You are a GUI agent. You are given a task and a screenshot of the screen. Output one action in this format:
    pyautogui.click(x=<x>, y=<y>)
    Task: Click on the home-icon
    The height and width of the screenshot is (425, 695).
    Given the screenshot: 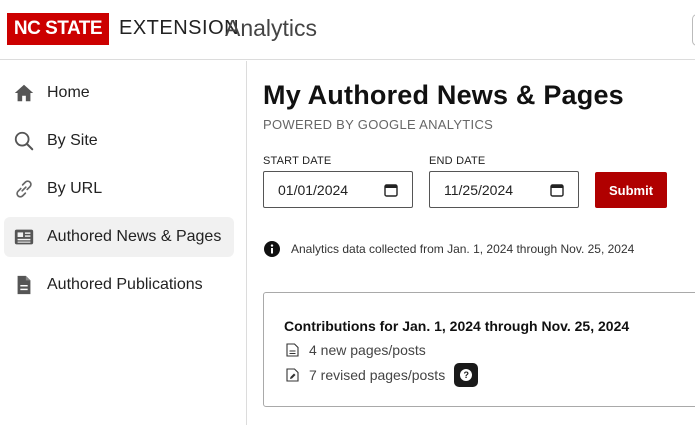 What is the action you would take?
    pyautogui.click(x=24, y=93)
    